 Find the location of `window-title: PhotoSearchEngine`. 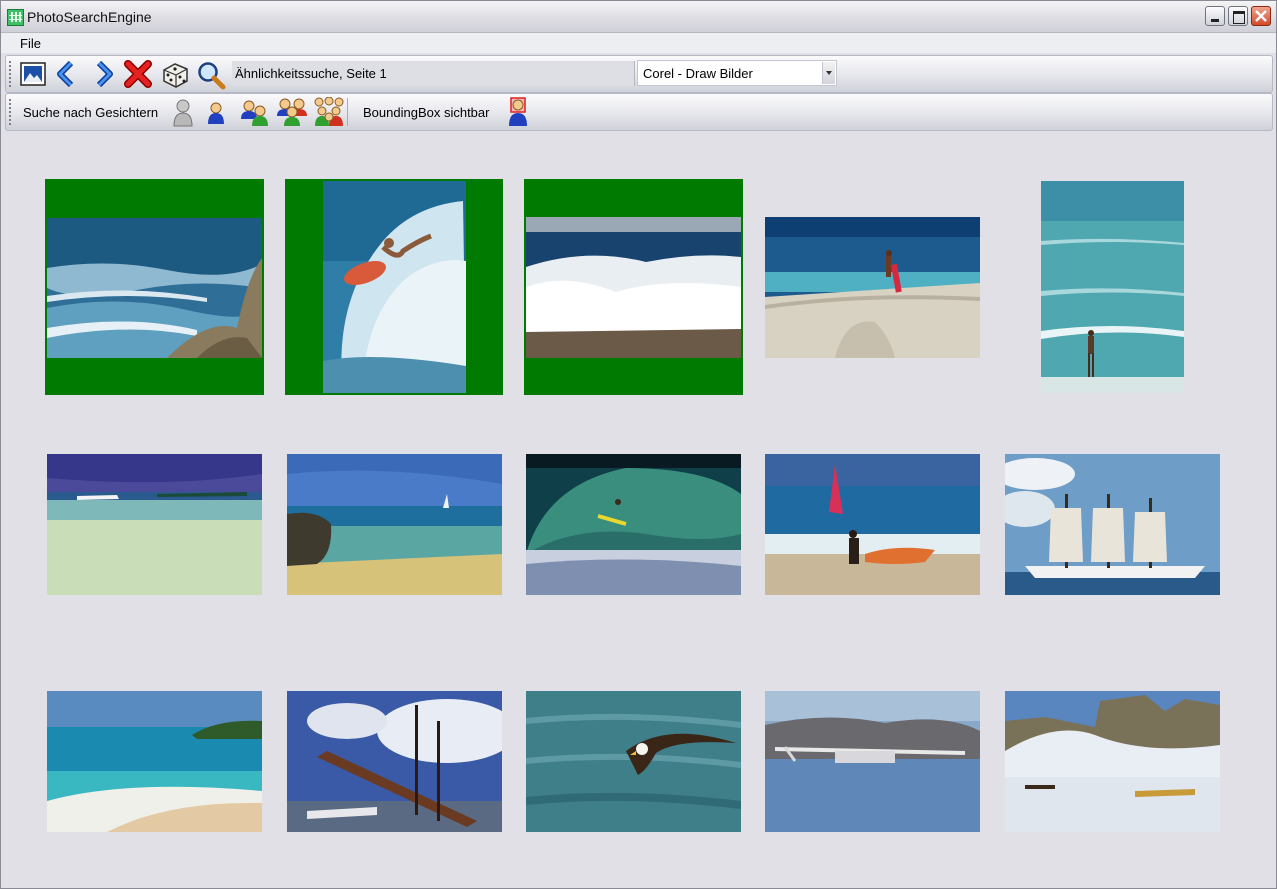

window-title: PhotoSearchEngine is located at coordinates (89, 17).